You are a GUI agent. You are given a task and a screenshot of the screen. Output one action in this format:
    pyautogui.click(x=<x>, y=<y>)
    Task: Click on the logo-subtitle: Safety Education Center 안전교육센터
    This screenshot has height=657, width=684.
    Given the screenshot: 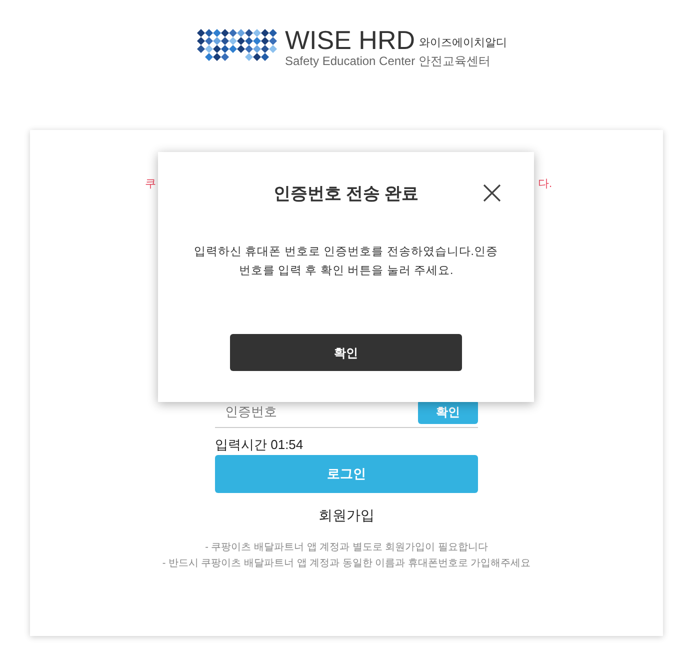 What is the action you would take?
    pyautogui.click(x=388, y=61)
    